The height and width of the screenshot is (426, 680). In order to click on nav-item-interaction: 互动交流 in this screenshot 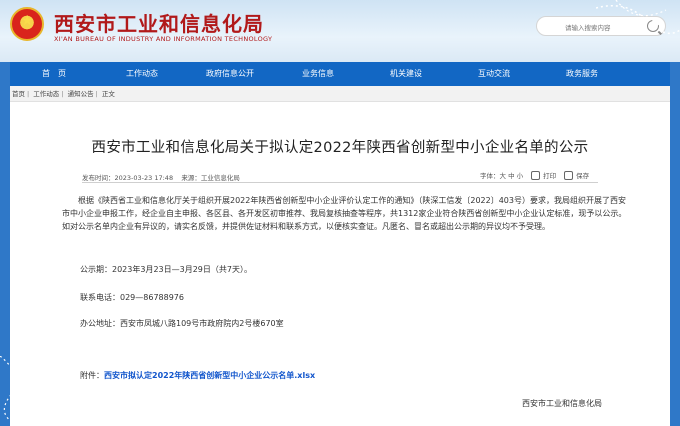, I will do `click(494, 74)`.